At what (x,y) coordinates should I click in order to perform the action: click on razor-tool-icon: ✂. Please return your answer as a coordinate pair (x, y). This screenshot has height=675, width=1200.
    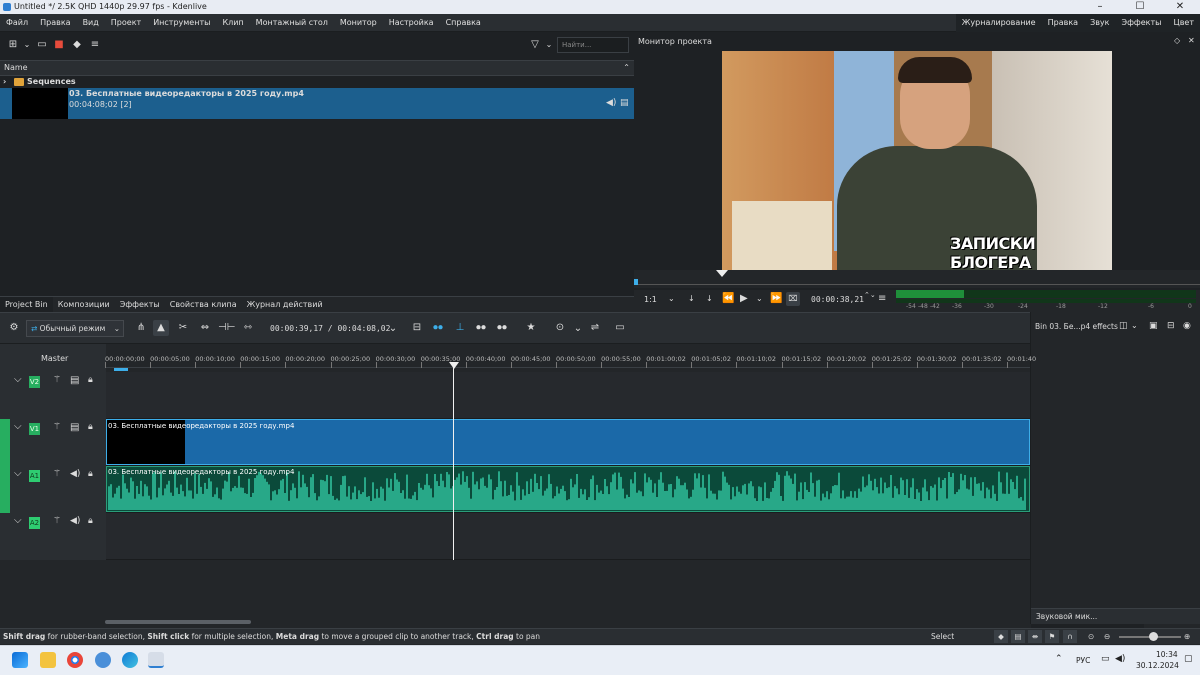
    Looking at the image, I should click on (183, 328).